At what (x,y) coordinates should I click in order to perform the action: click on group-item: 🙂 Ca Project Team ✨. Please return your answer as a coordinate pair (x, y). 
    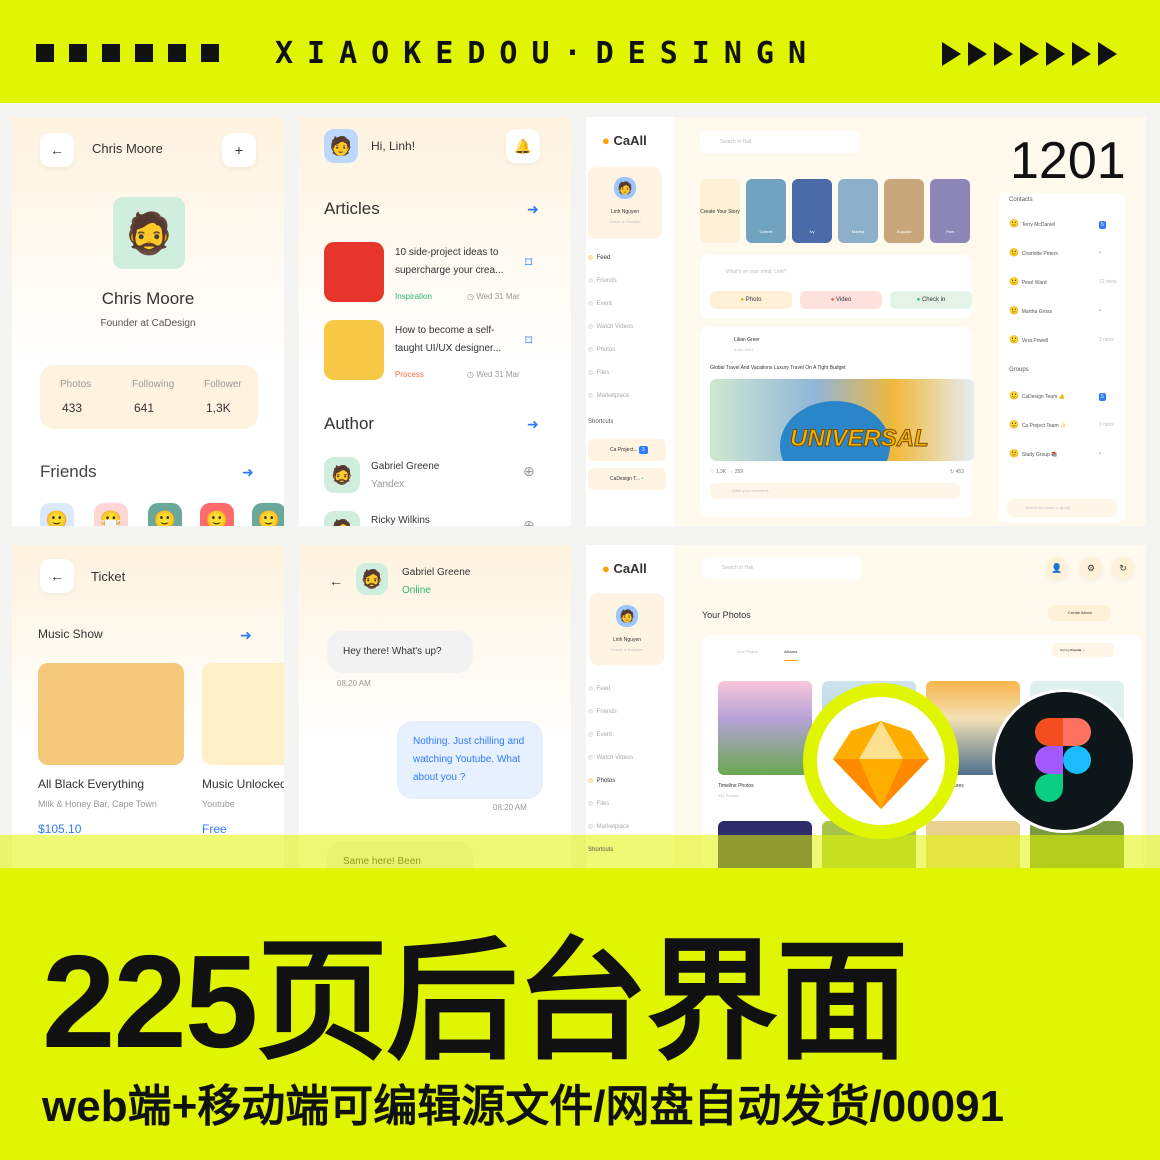
    Looking at the image, I should click on (1037, 424).